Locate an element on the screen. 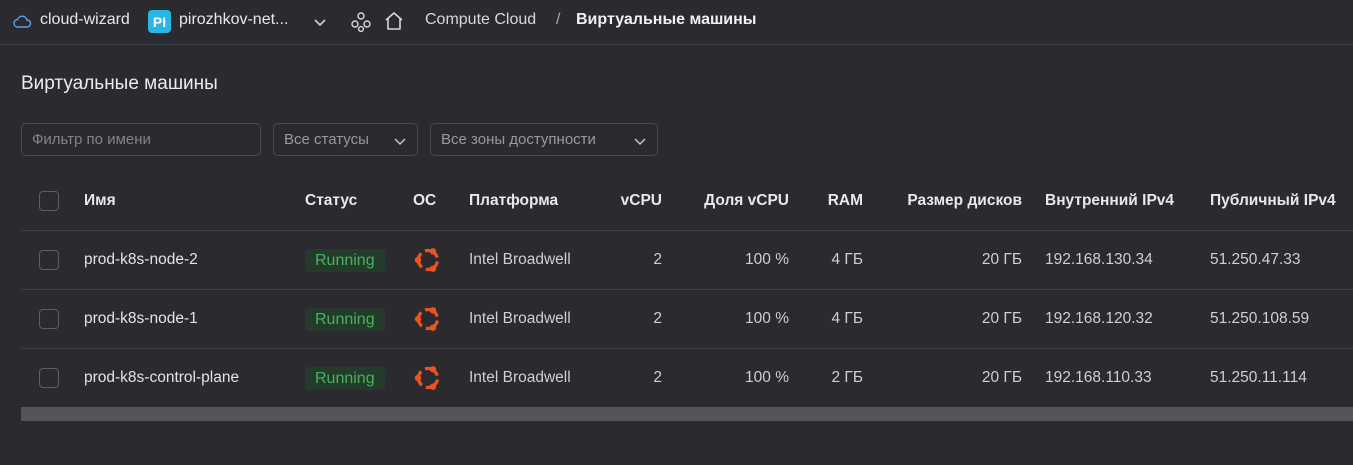 The width and height of the screenshot is (1353, 465). column-header-platform: Платформа is located at coordinates (513, 201).